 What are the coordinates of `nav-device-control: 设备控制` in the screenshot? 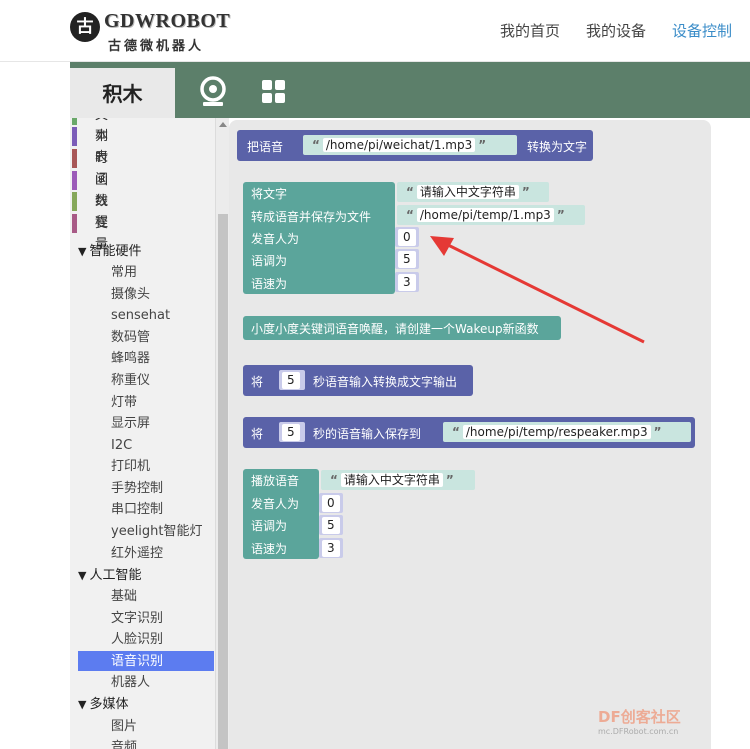 It's located at (702, 30).